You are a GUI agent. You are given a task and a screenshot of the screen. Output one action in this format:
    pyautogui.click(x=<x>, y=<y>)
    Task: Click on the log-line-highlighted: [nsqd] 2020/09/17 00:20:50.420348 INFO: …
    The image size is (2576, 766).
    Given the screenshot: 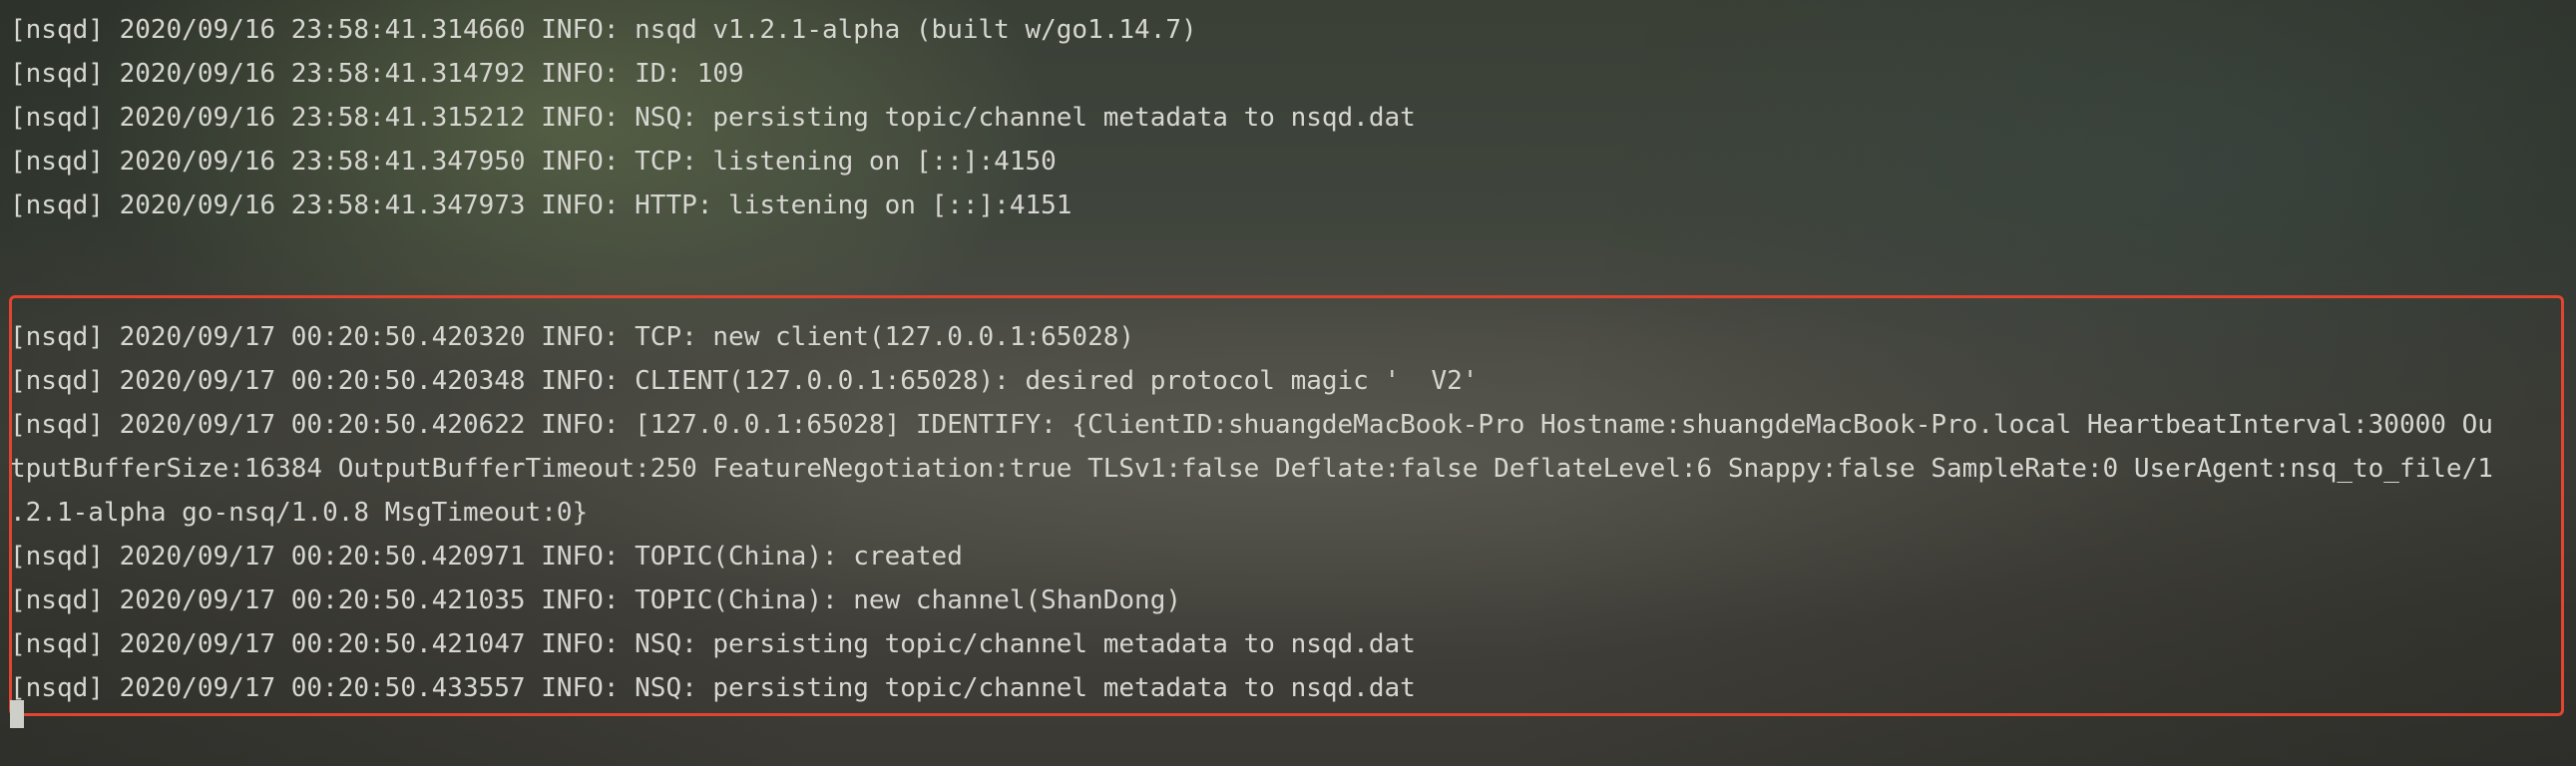 What is the action you would take?
    pyautogui.click(x=744, y=381)
    